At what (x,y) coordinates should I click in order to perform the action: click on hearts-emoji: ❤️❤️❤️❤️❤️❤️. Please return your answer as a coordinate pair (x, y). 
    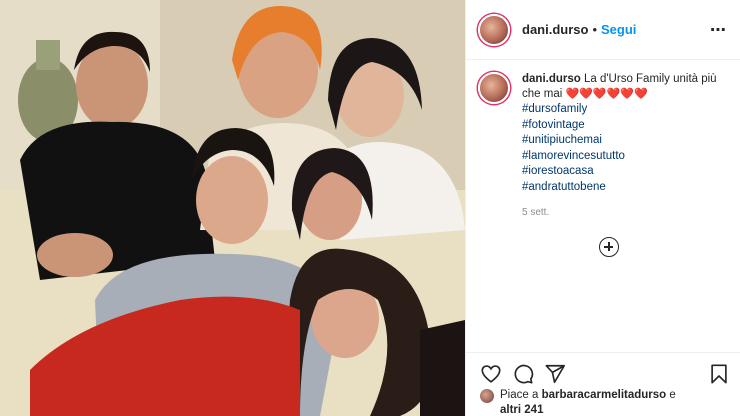
    Looking at the image, I should click on (606, 94).